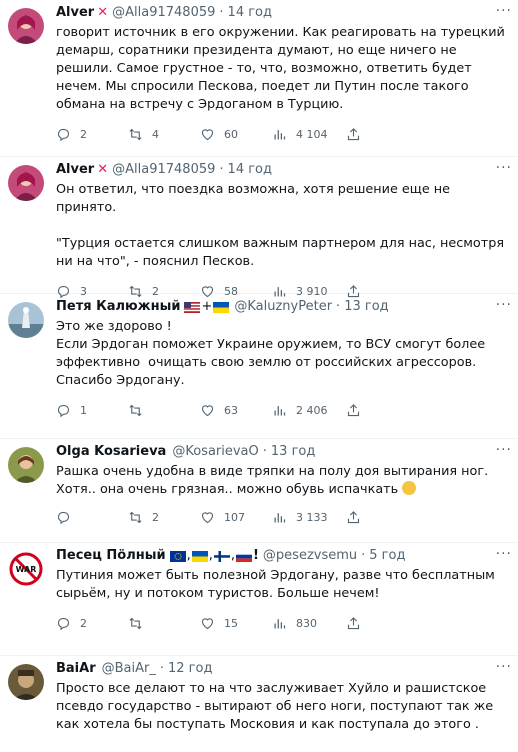  Describe the element at coordinates (221, 556) in the screenshot. I see `finland-flag-icon` at that location.